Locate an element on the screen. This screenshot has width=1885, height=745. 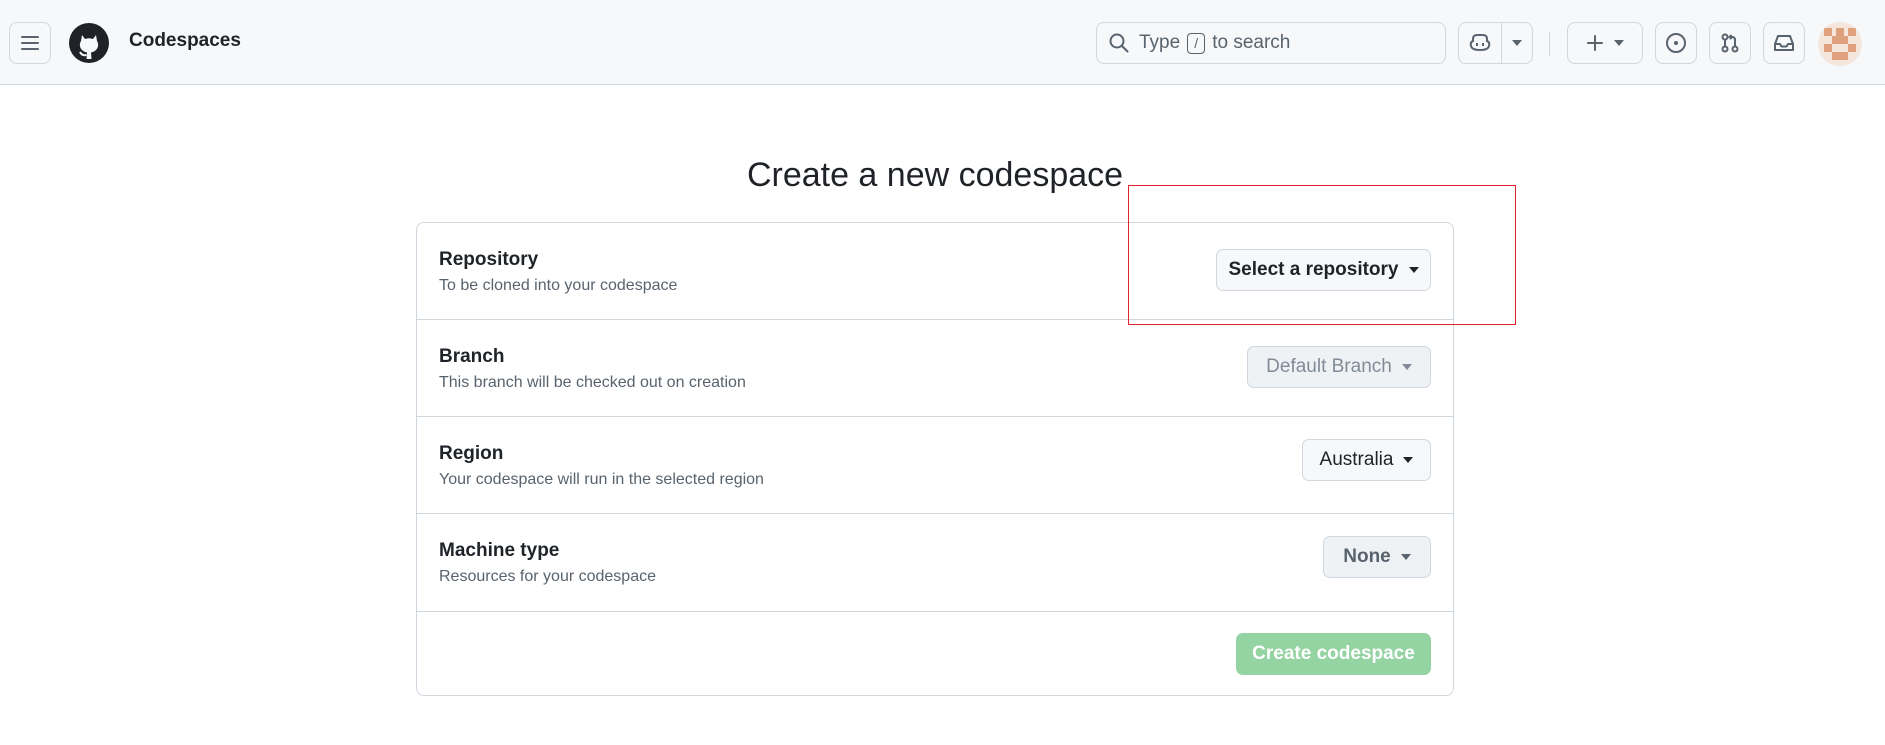
search-placeholder-prefix: Type is located at coordinates (1160, 42).